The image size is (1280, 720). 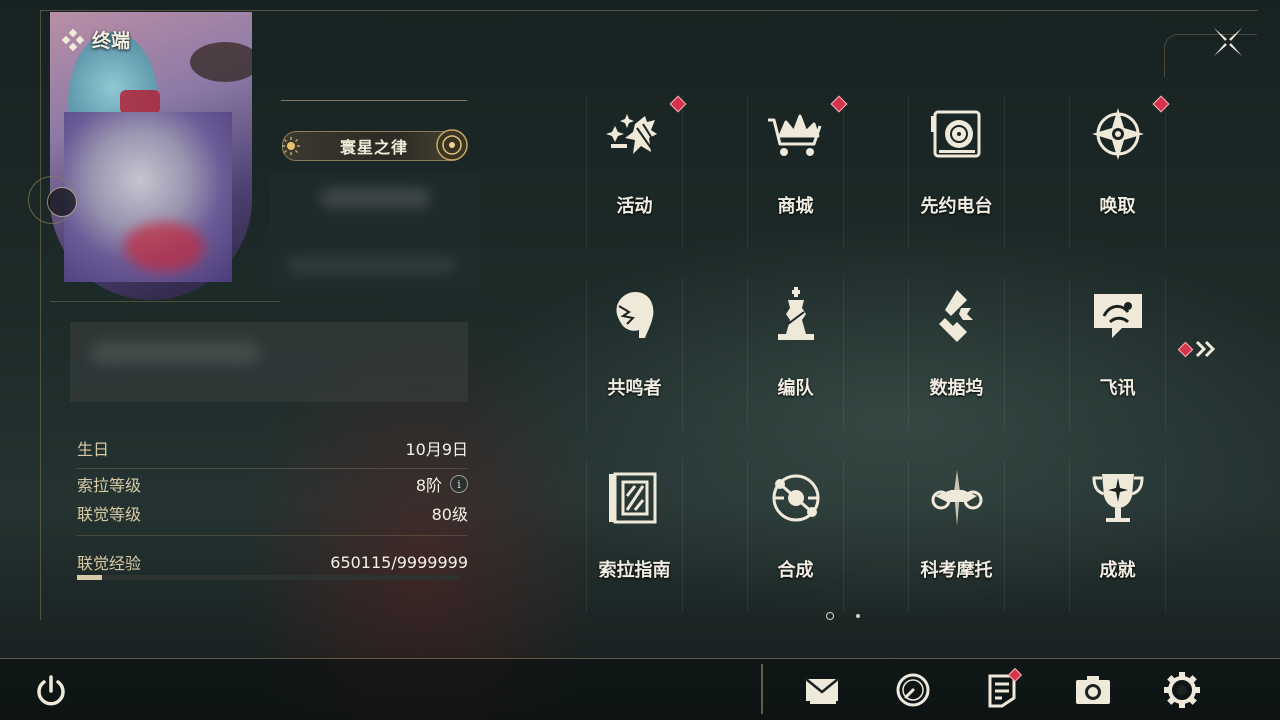 What do you see at coordinates (73, 39) in the screenshot?
I see `terminal-diamond-icon` at bounding box center [73, 39].